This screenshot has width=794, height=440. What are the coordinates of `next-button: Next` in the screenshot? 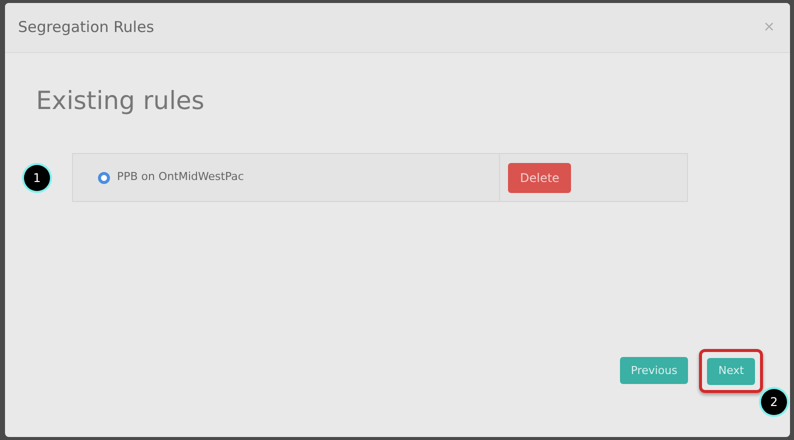 It's located at (731, 371).